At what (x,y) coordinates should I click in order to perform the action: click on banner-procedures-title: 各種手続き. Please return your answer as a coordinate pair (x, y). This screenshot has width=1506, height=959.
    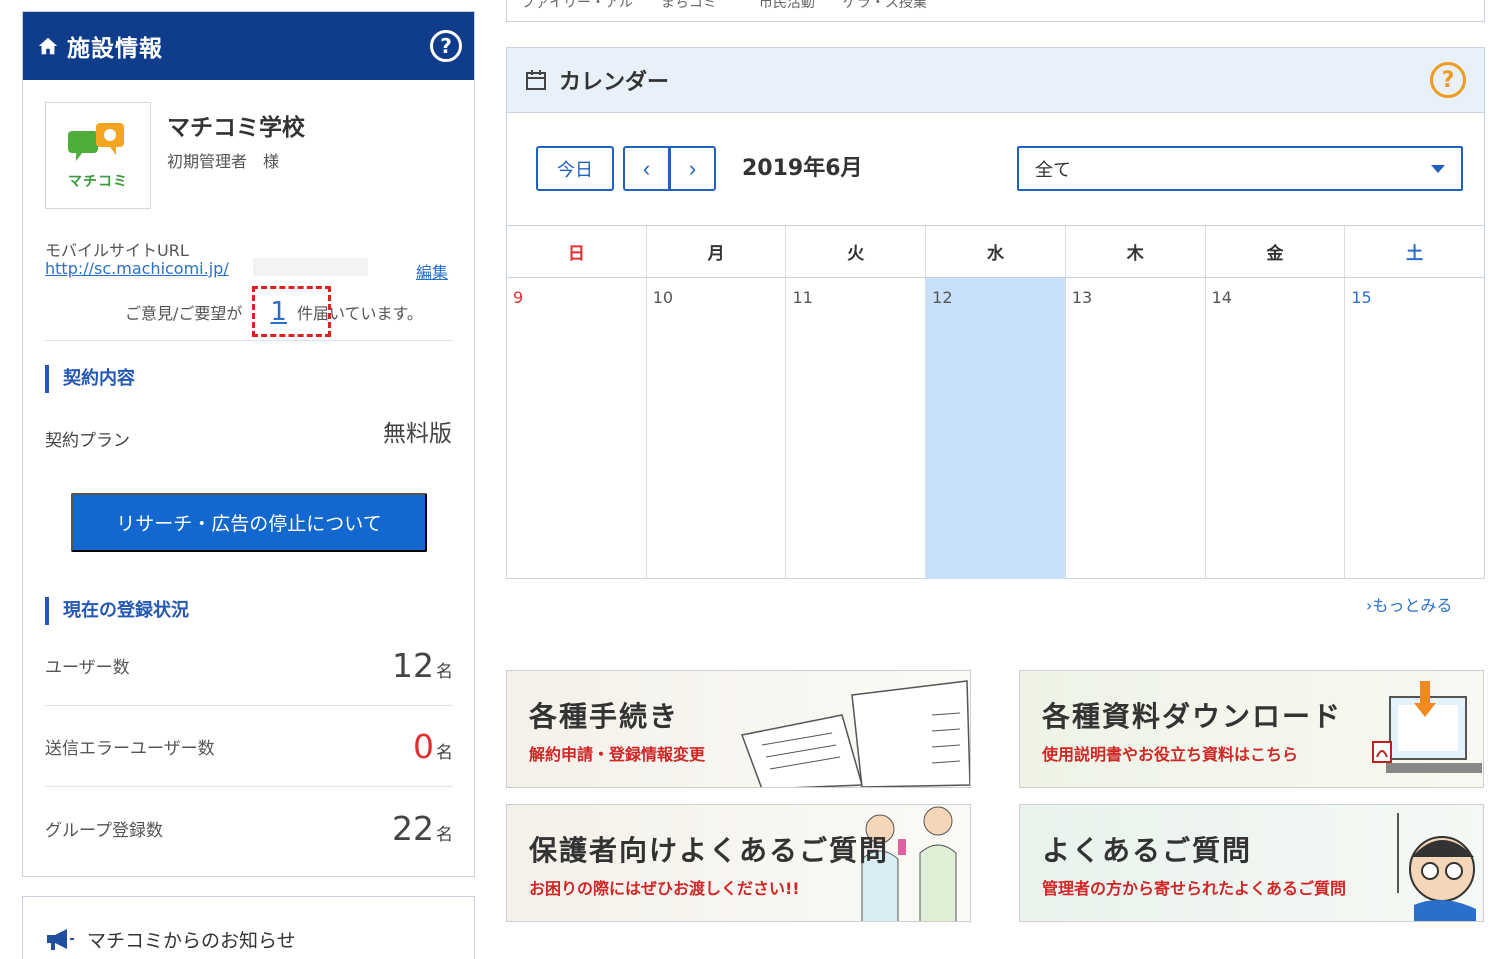
    Looking at the image, I should click on (604, 716).